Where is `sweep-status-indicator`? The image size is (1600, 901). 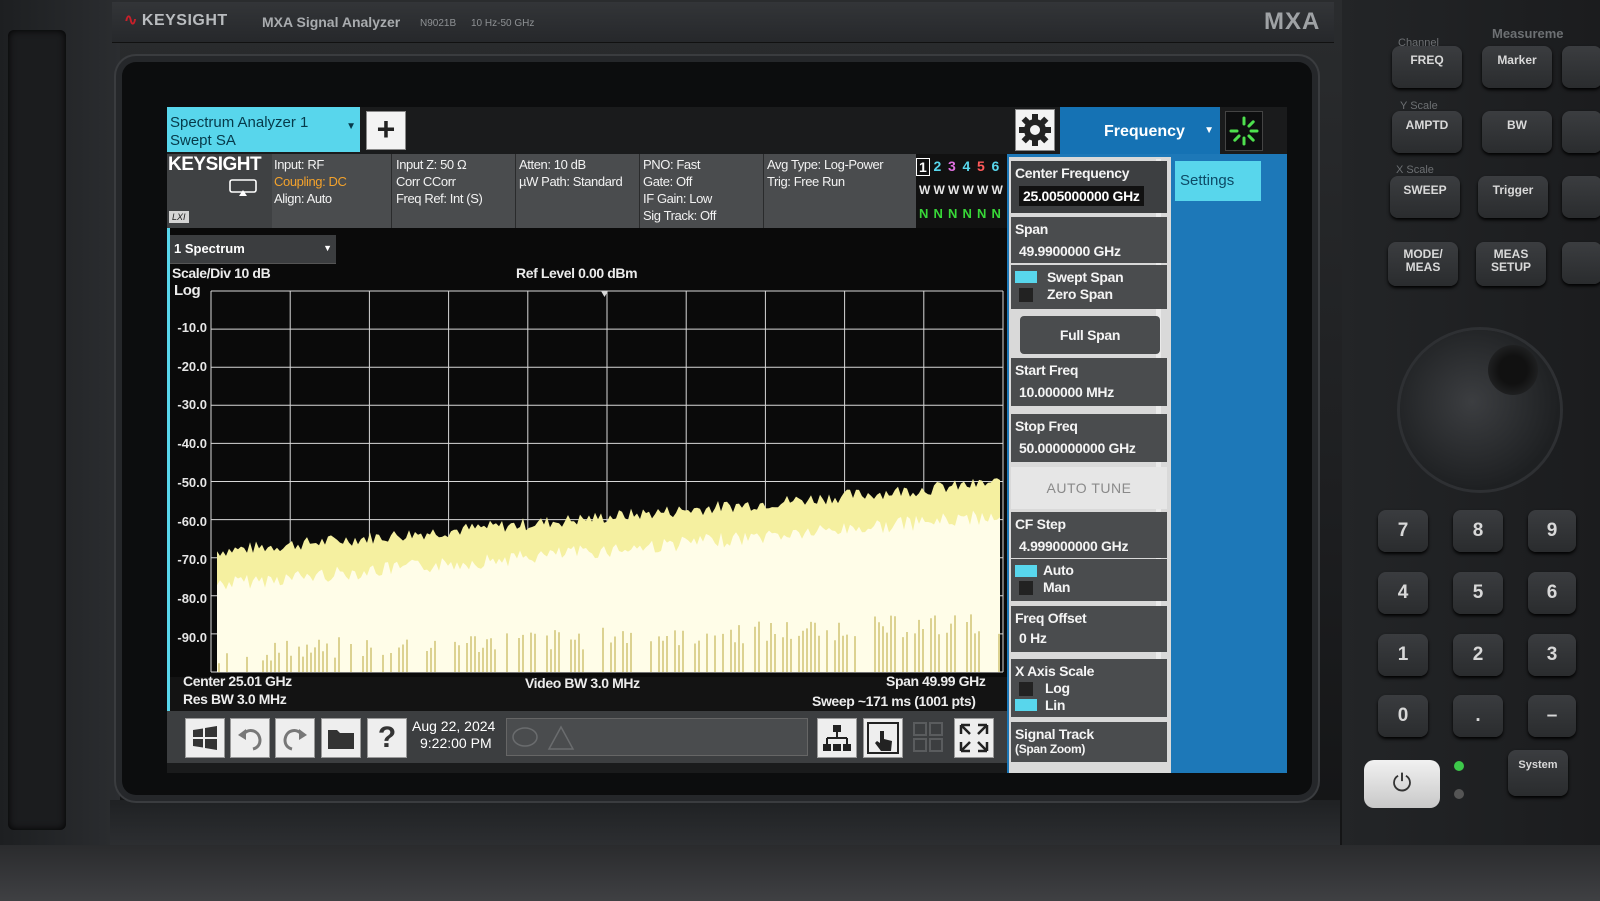
sweep-status-indicator is located at coordinates (1244, 131).